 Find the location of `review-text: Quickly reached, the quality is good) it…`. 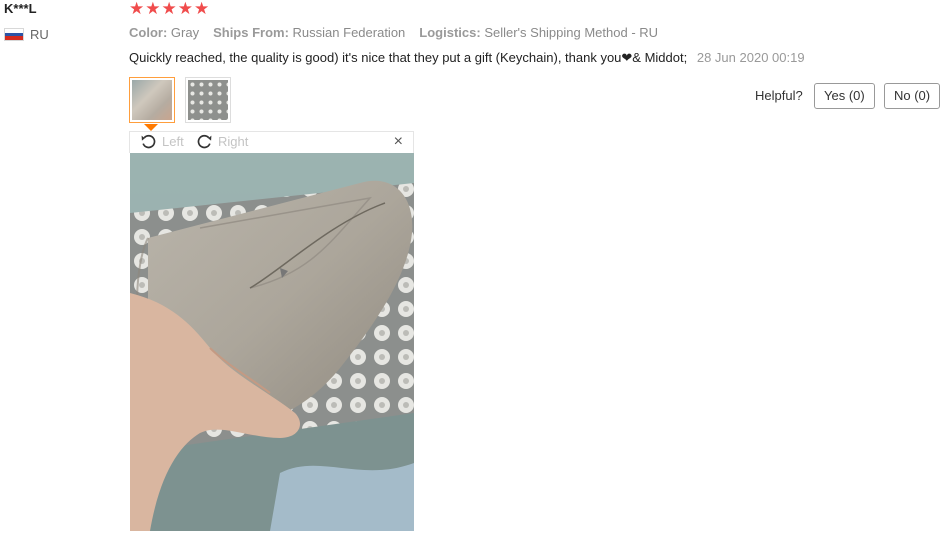

review-text: Quickly reached, the quality is good) it… is located at coordinates (408, 57).